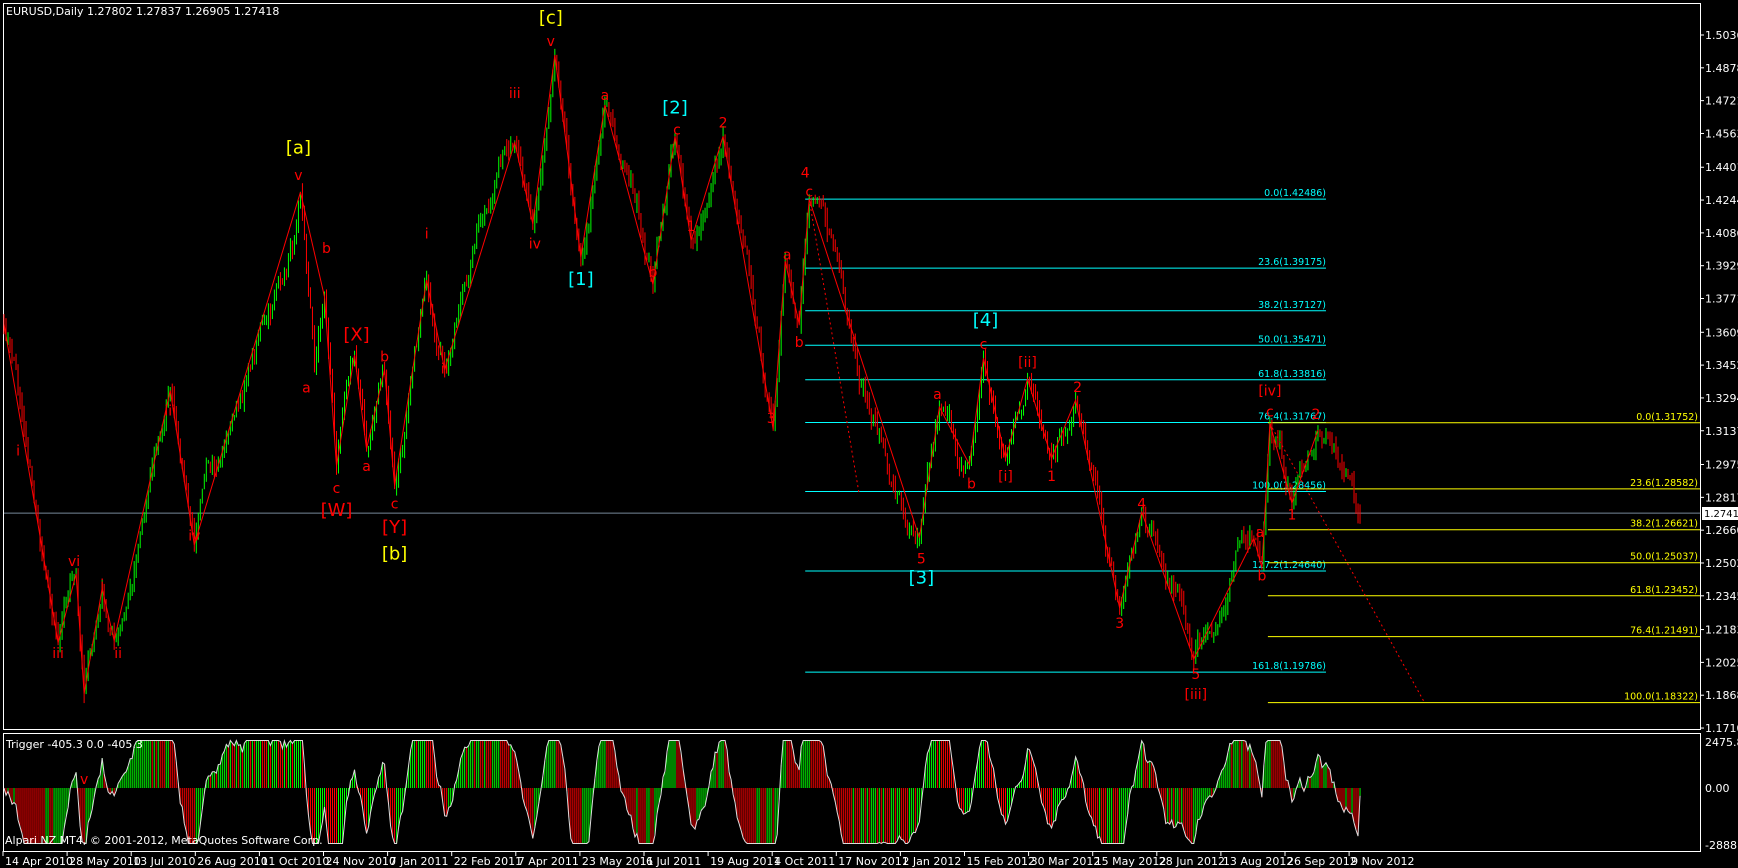 The width and height of the screenshot is (1738, 868). What do you see at coordinates (1721, 133) in the screenshot?
I see `y-tick-label: 1.45635` at bounding box center [1721, 133].